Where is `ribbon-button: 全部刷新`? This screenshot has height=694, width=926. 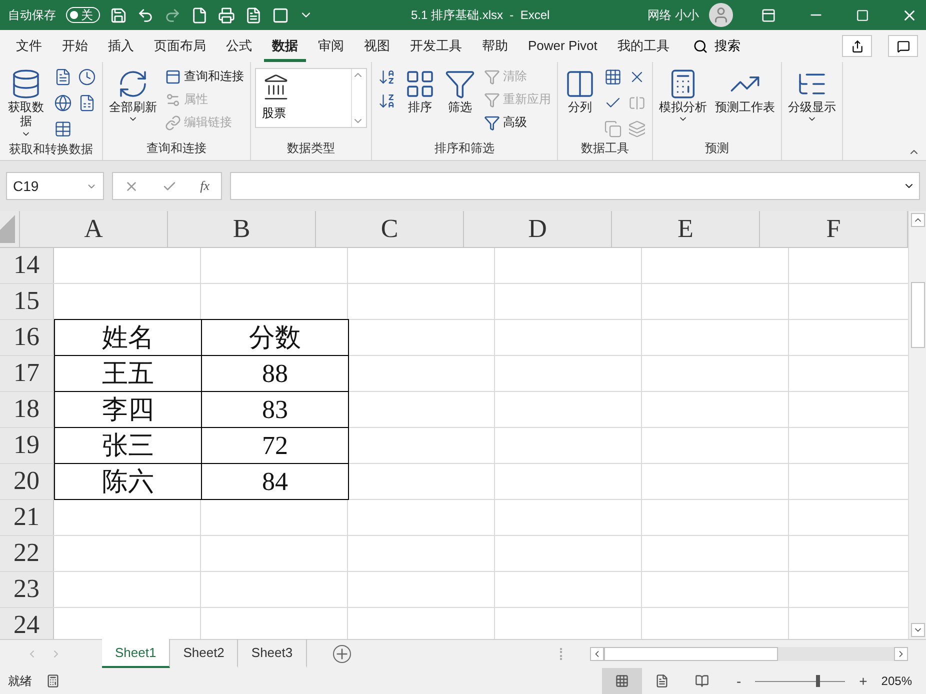
ribbon-button: 全部刷新 is located at coordinates (133, 96).